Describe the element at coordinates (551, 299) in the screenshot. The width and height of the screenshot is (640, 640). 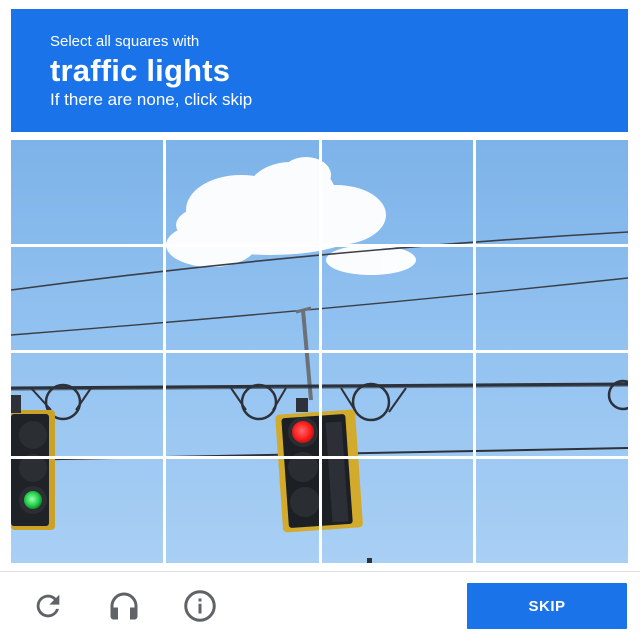
I see `image-tile-r2-c4` at that location.